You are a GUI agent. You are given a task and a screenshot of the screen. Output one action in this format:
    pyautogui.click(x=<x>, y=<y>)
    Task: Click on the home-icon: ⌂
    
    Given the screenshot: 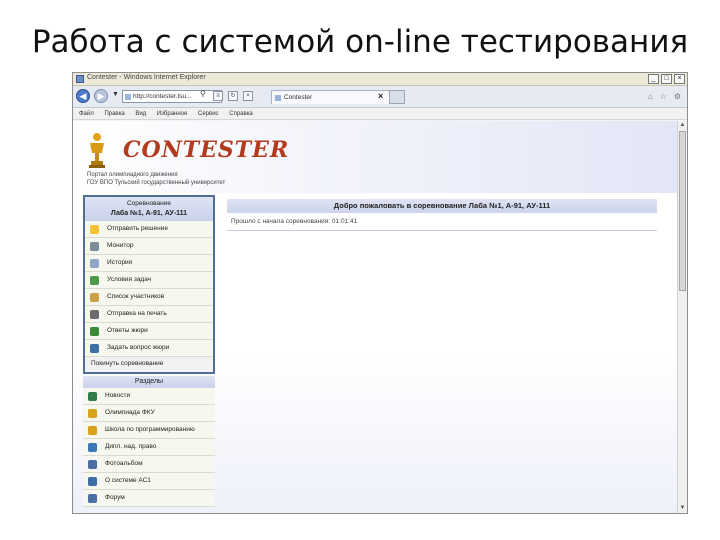 What is the action you would take?
    pyautogui.click(x=650, y=96)
    